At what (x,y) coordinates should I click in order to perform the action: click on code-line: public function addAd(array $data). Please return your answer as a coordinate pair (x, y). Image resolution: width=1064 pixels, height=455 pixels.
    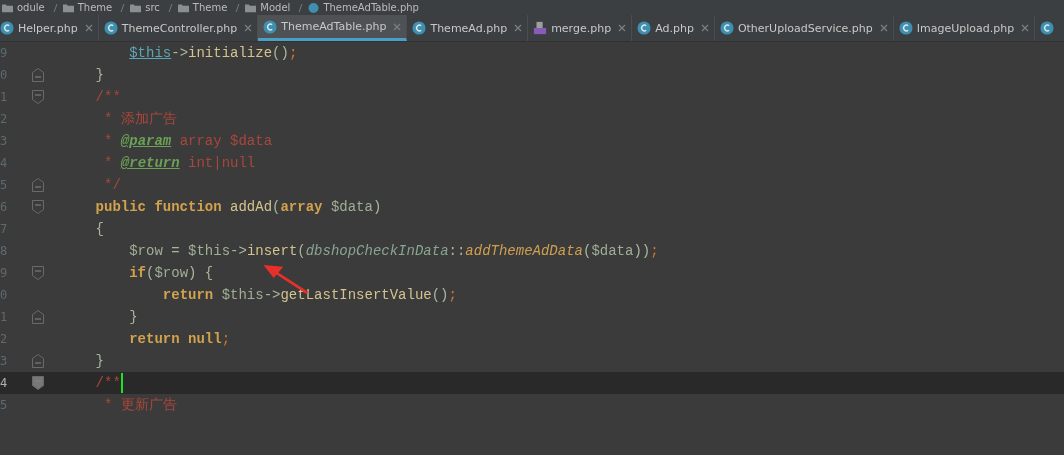
    Looking at the image, I should click on (238, 207).